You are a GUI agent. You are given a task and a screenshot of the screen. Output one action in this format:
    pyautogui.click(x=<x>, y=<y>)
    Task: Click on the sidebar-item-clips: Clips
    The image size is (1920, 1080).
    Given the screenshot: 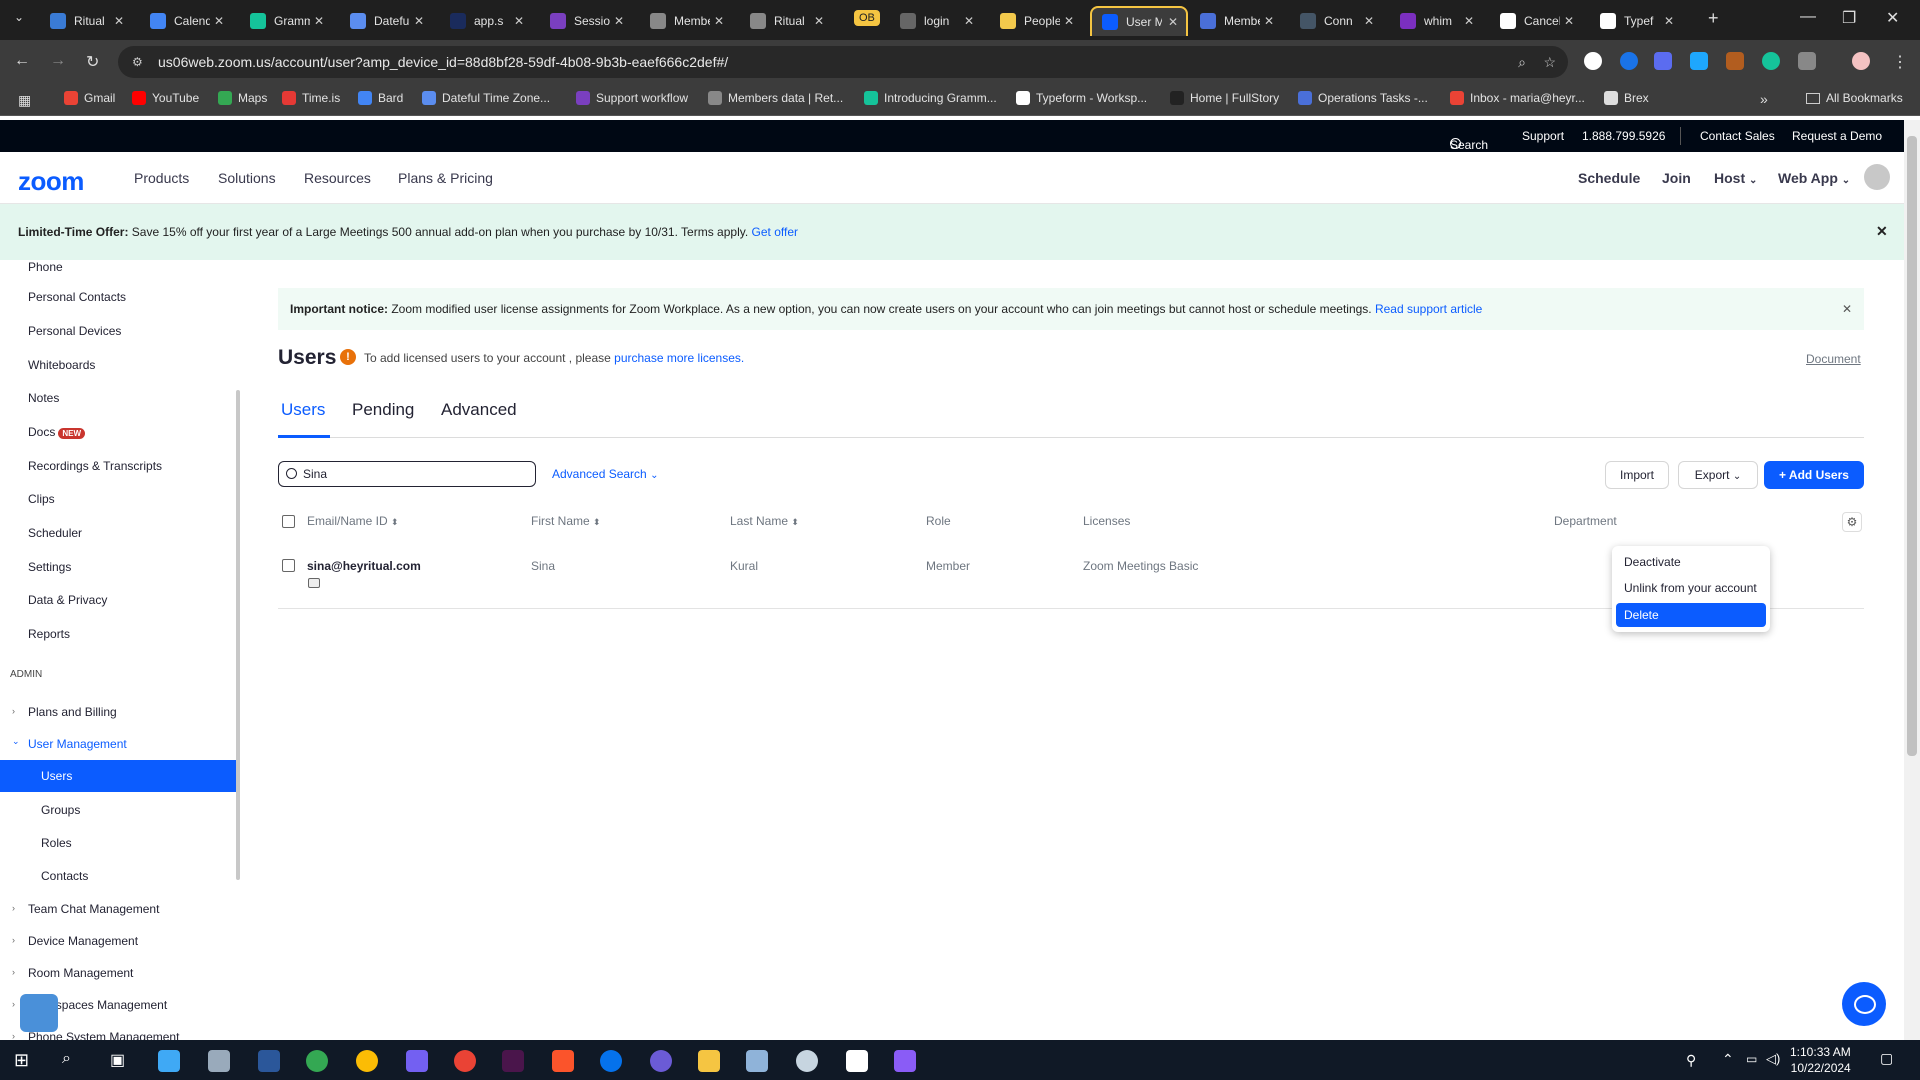 What is the action you would take?
    pyautogui.click(x=41, y=499)
    